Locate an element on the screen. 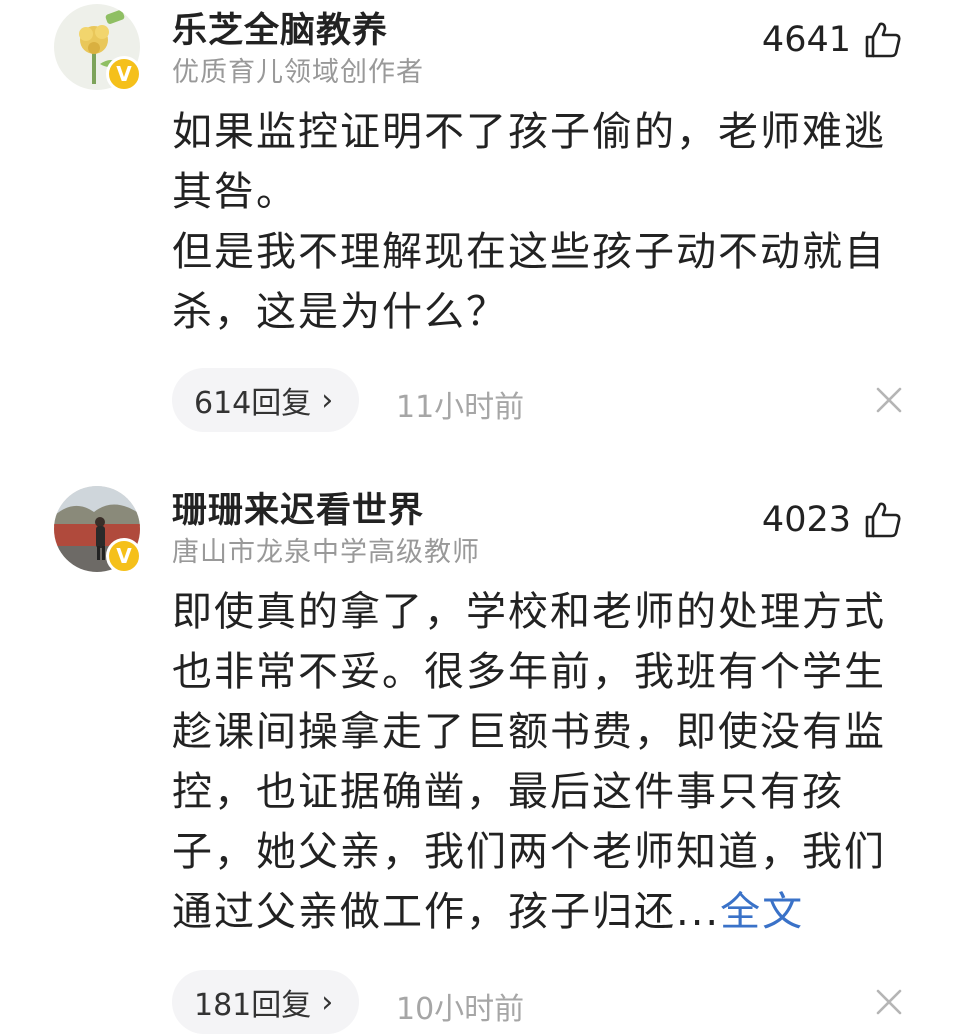 This screenshot has height=1034, width=963. like-button: 4641 is located at coordinates (832, 40).